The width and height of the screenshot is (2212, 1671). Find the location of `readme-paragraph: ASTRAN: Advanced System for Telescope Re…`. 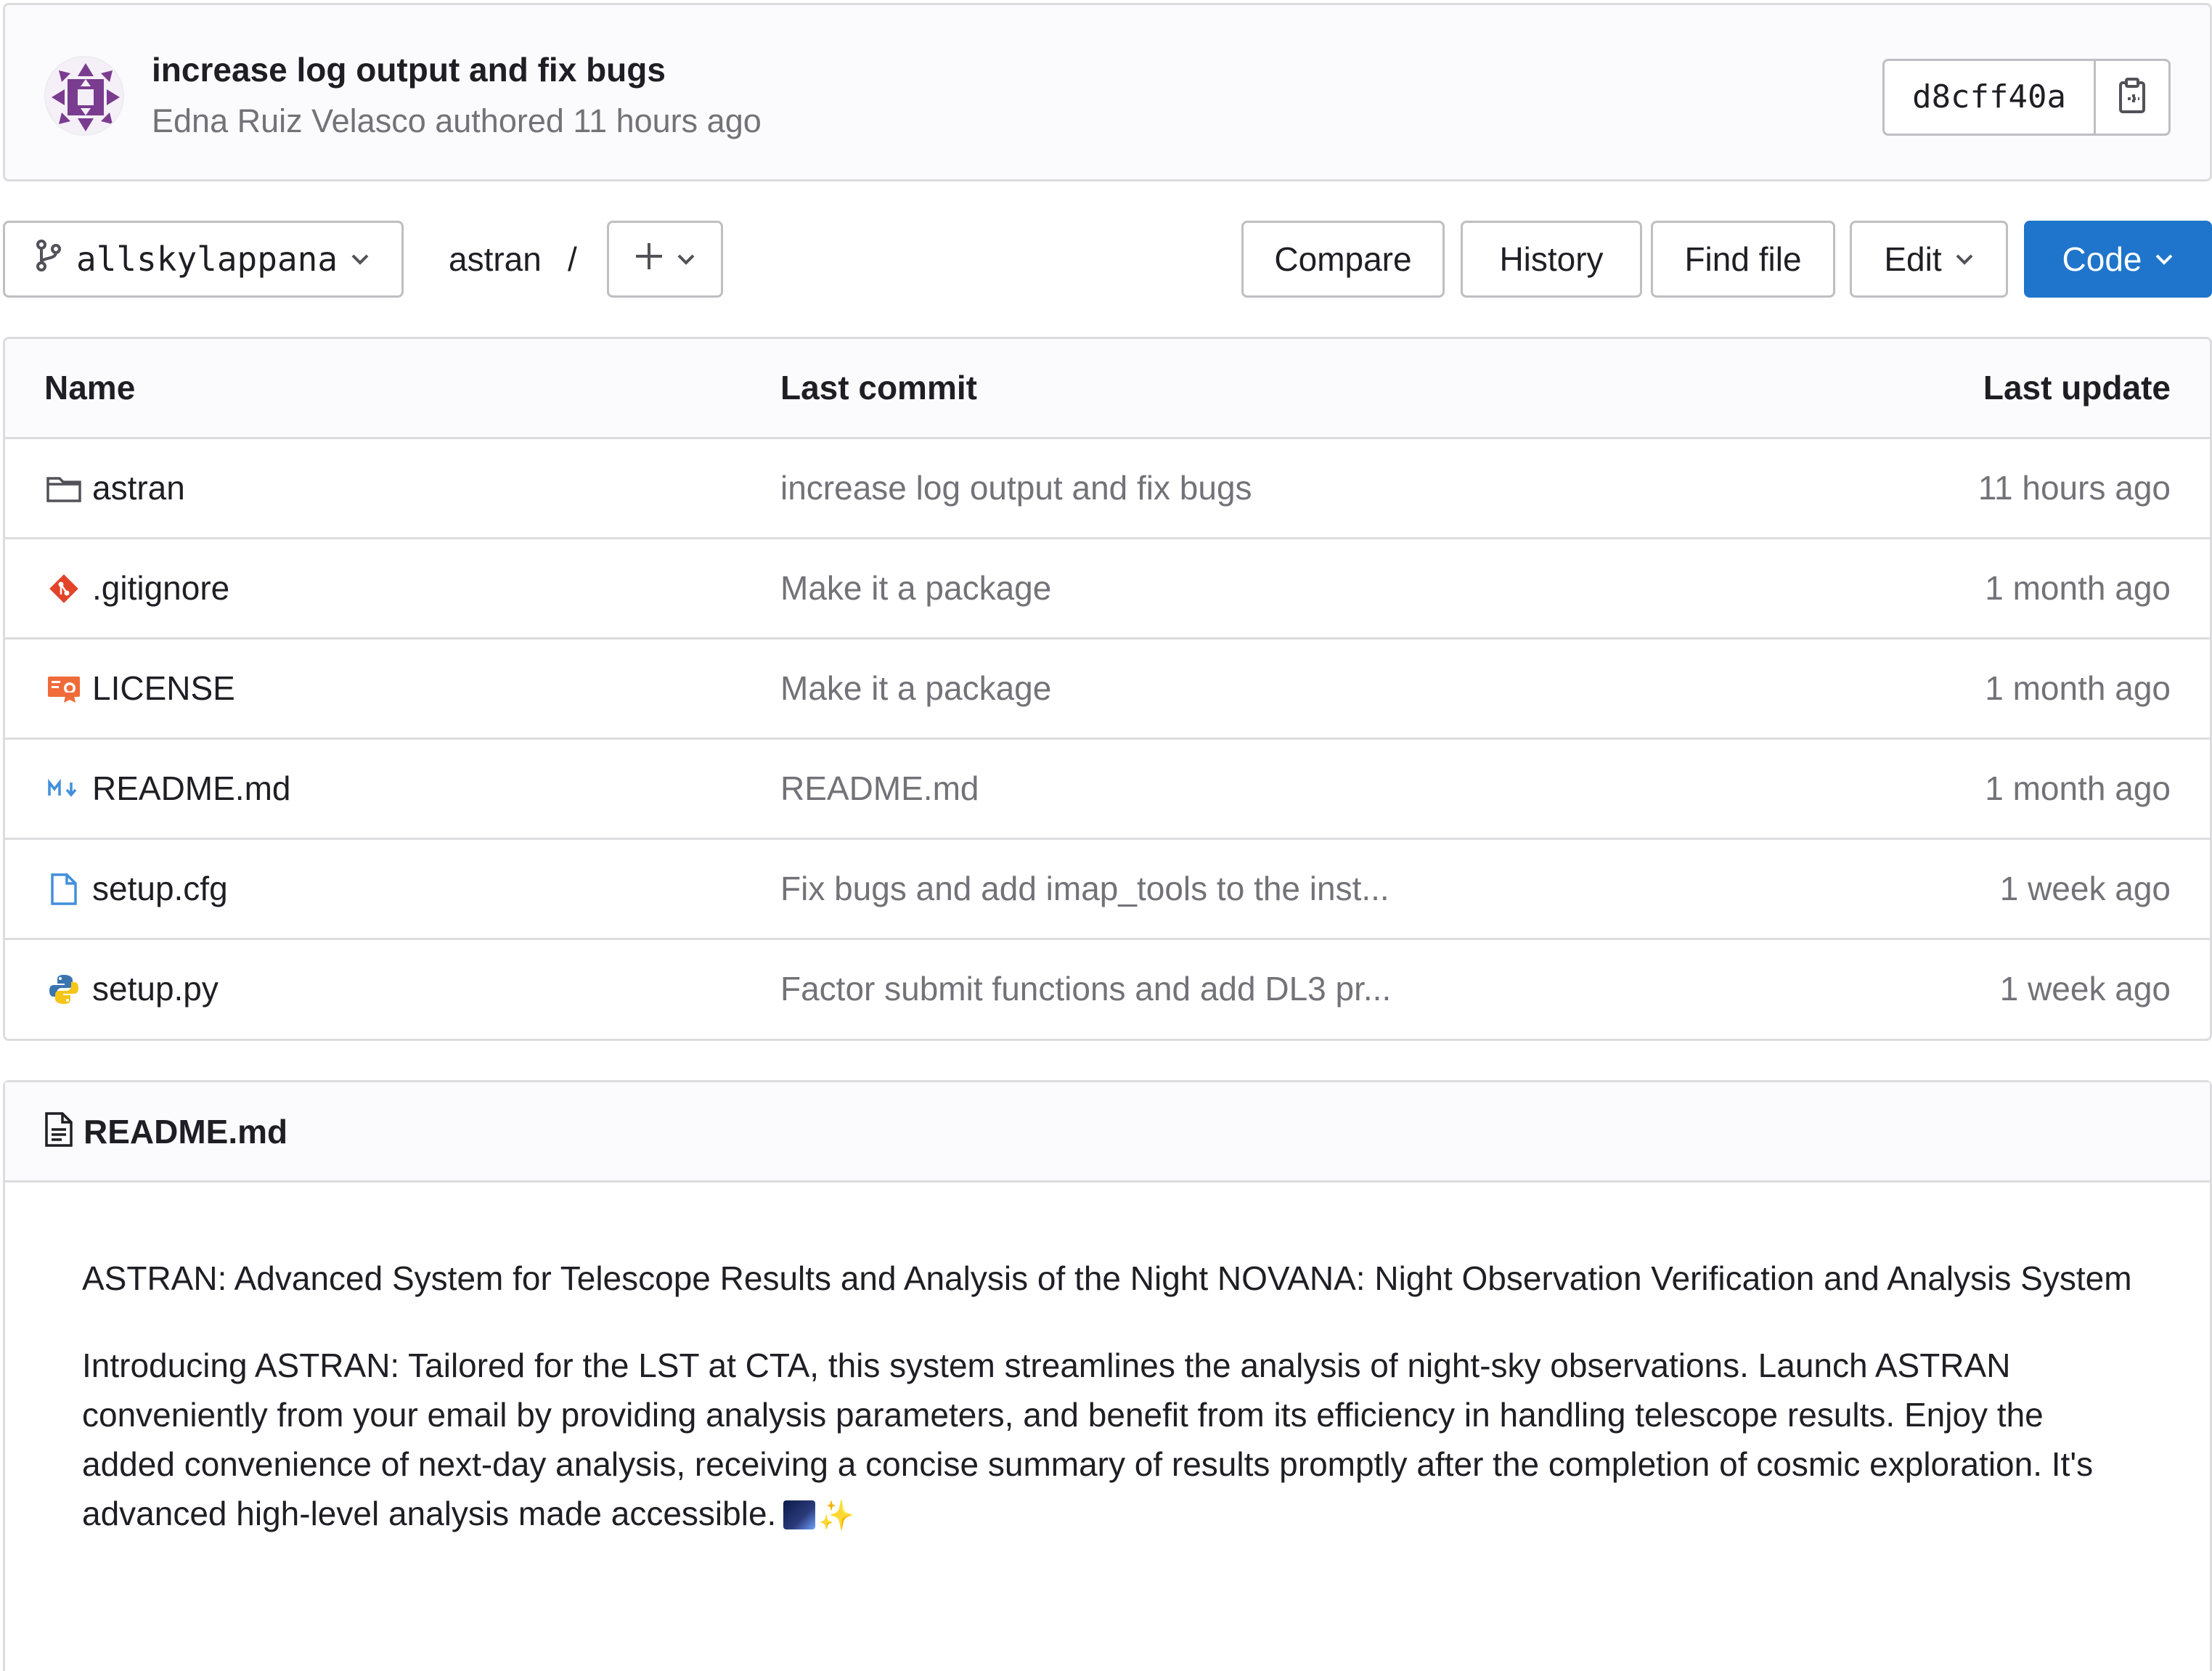

readme-paragraph: ASTRAN: Advanced System for Telescope Re… is located at coordinates (1107, 1278).